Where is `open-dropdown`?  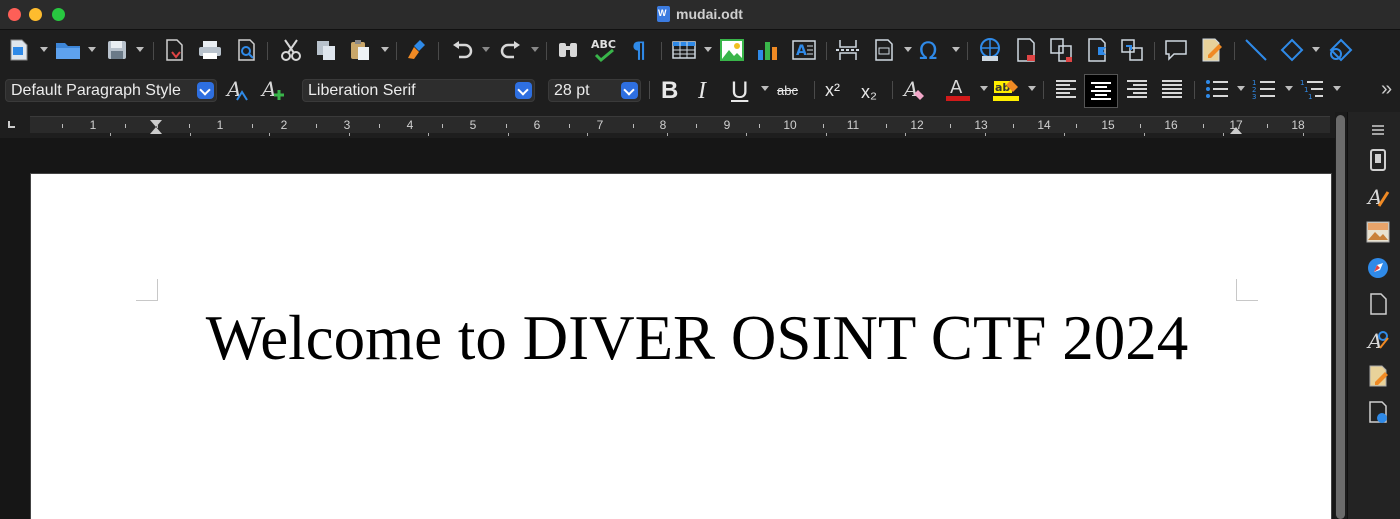
open-dropdown is located at coordinates (92, 49).